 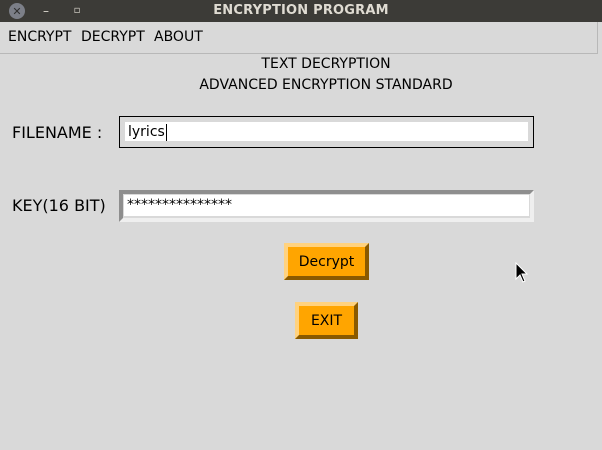 I want to click on filename-input: lyrics, so click(x=326, y=131).